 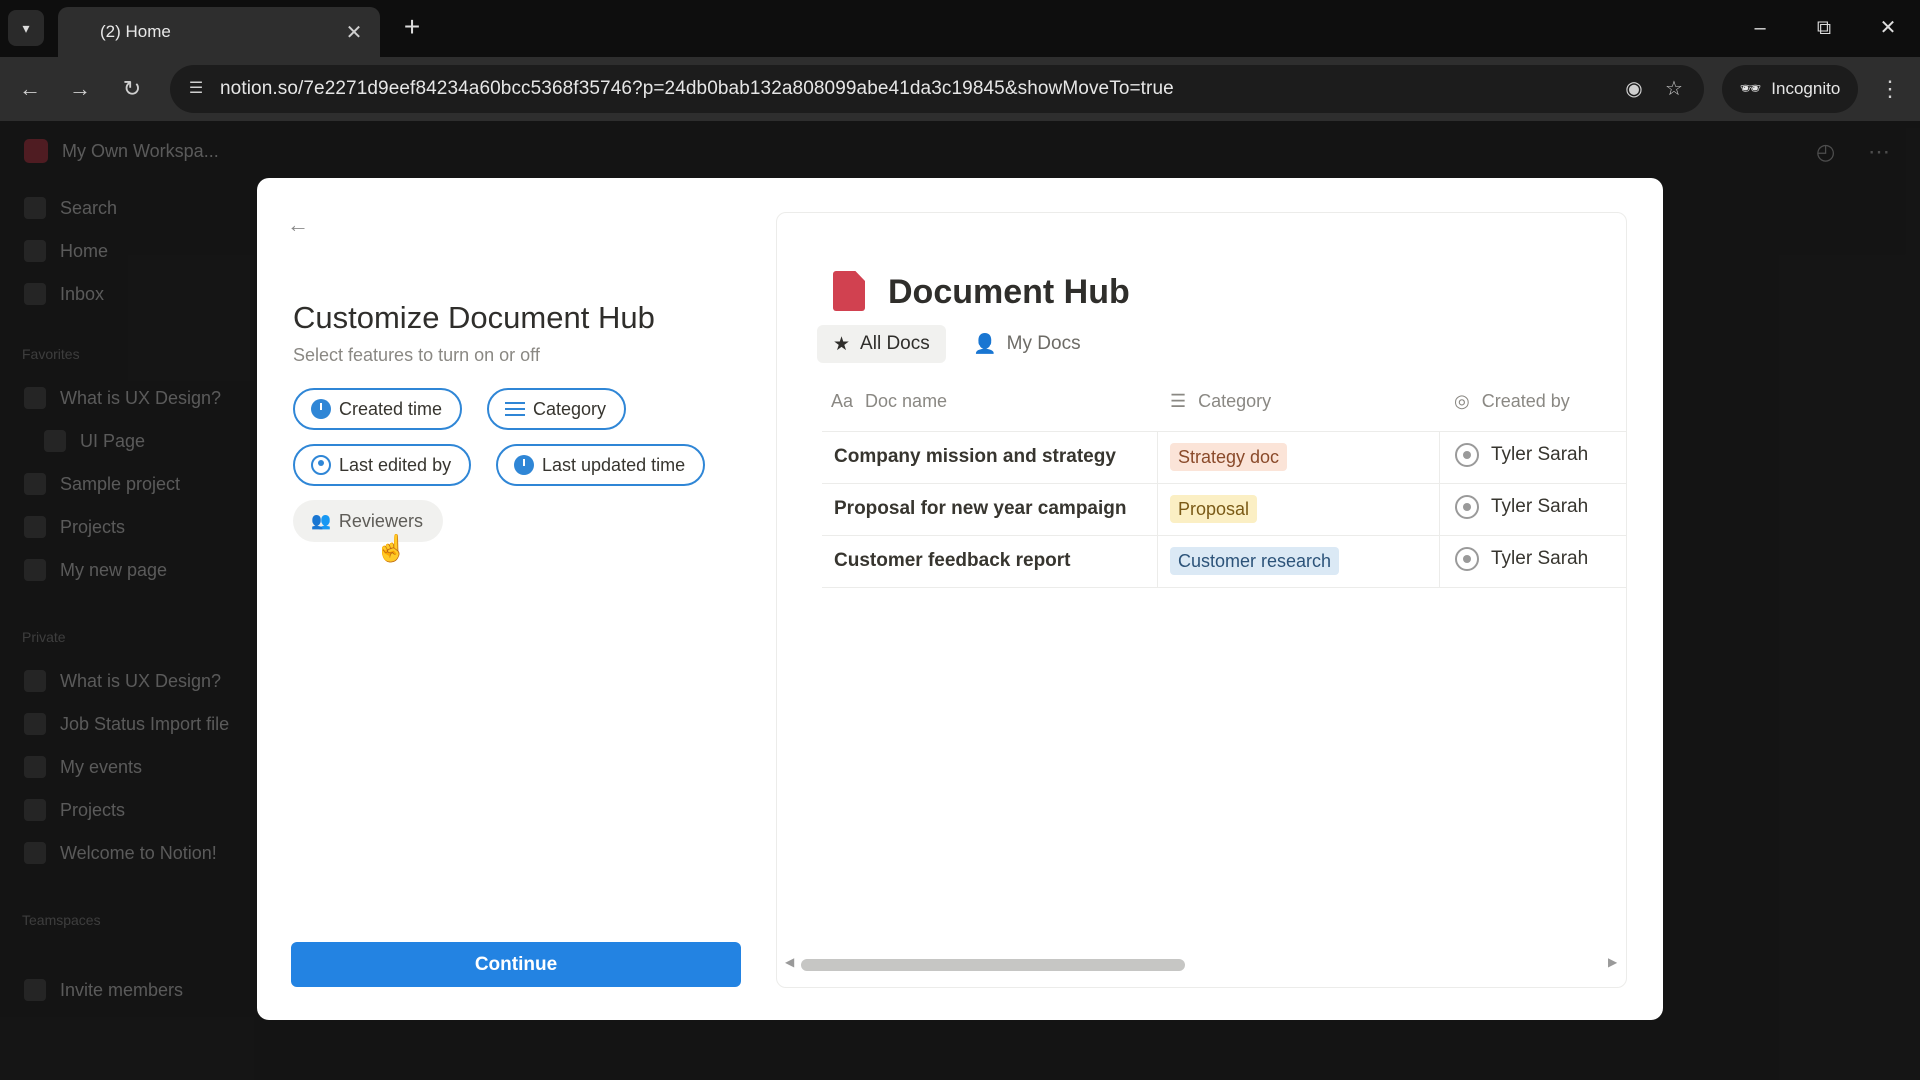 What do you see at coordinates (1009, 292) in the screenshot?
I see `preview-title: Document Hub` at bounding box center [1009, 292].